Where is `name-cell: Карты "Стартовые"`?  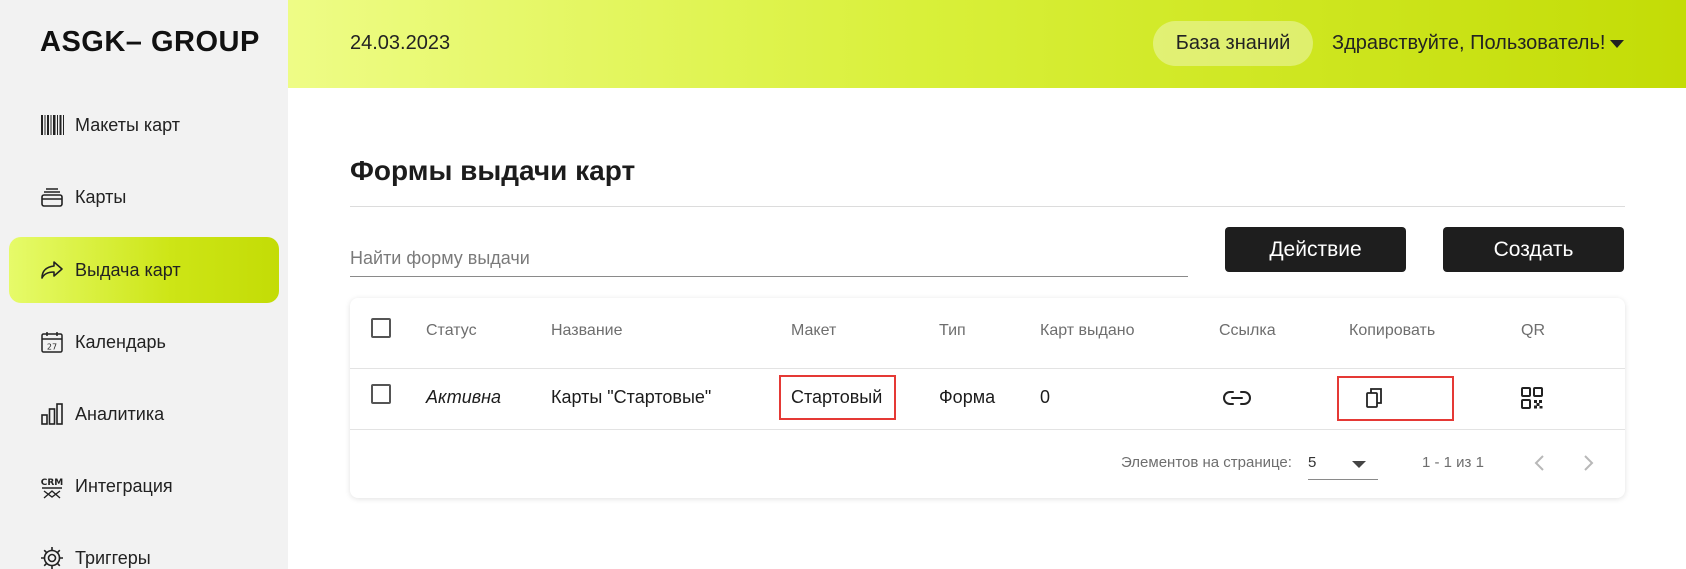 name-cell: Карты "Стартовые" is located at coordinates (631, 397).